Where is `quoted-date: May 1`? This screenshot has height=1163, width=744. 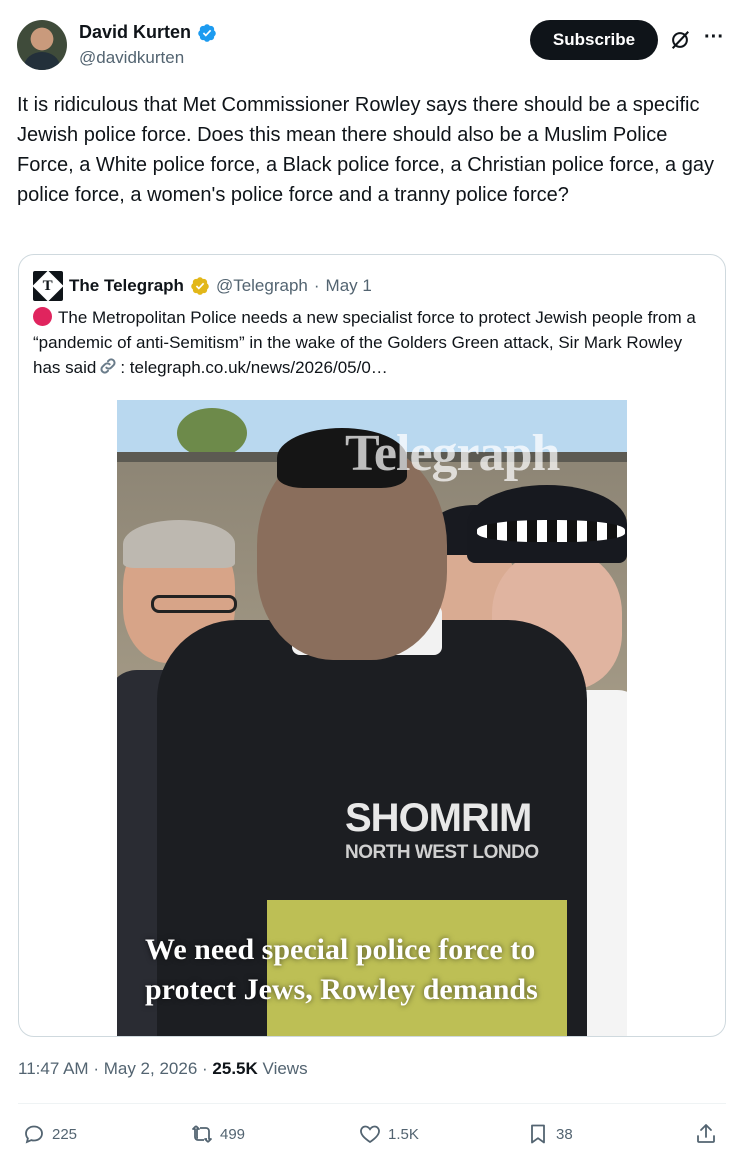 quoted-date: May 1 is located at coordinates (349, 286).